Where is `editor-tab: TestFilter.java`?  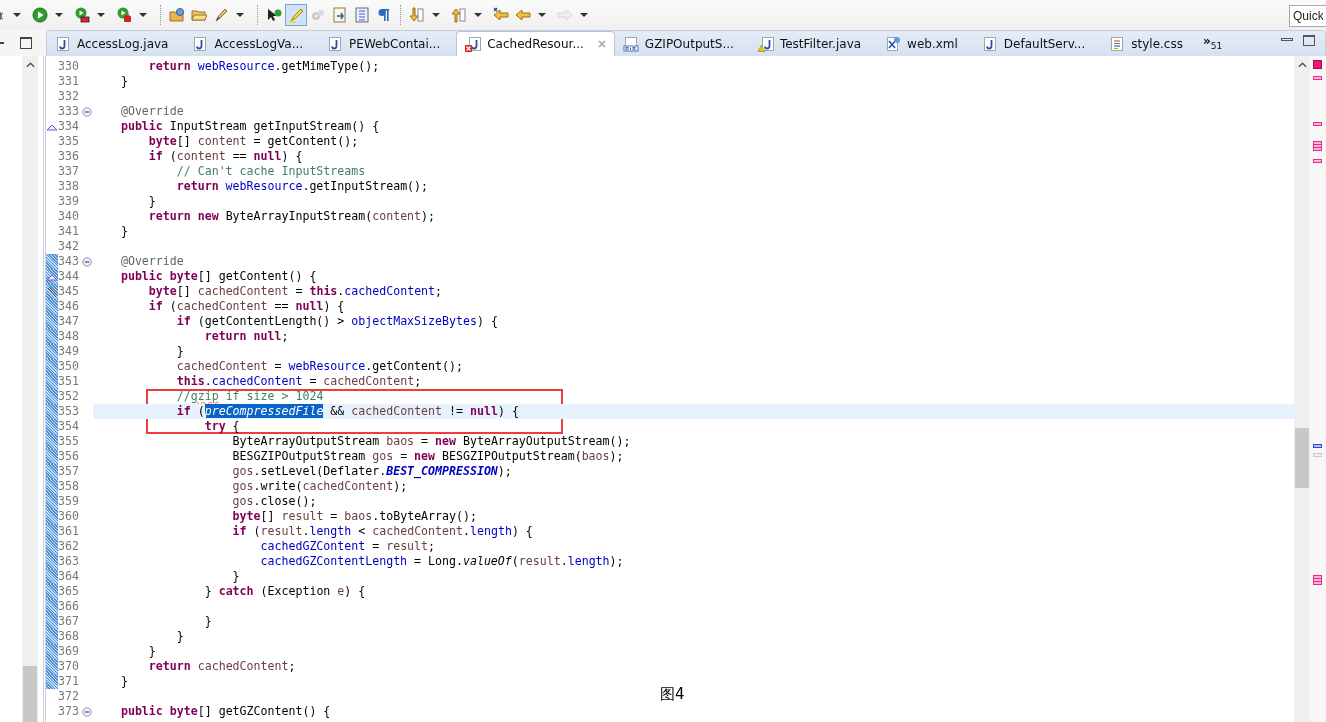 editor-tab: TestFilter.java is located at coordinates (813, 43).